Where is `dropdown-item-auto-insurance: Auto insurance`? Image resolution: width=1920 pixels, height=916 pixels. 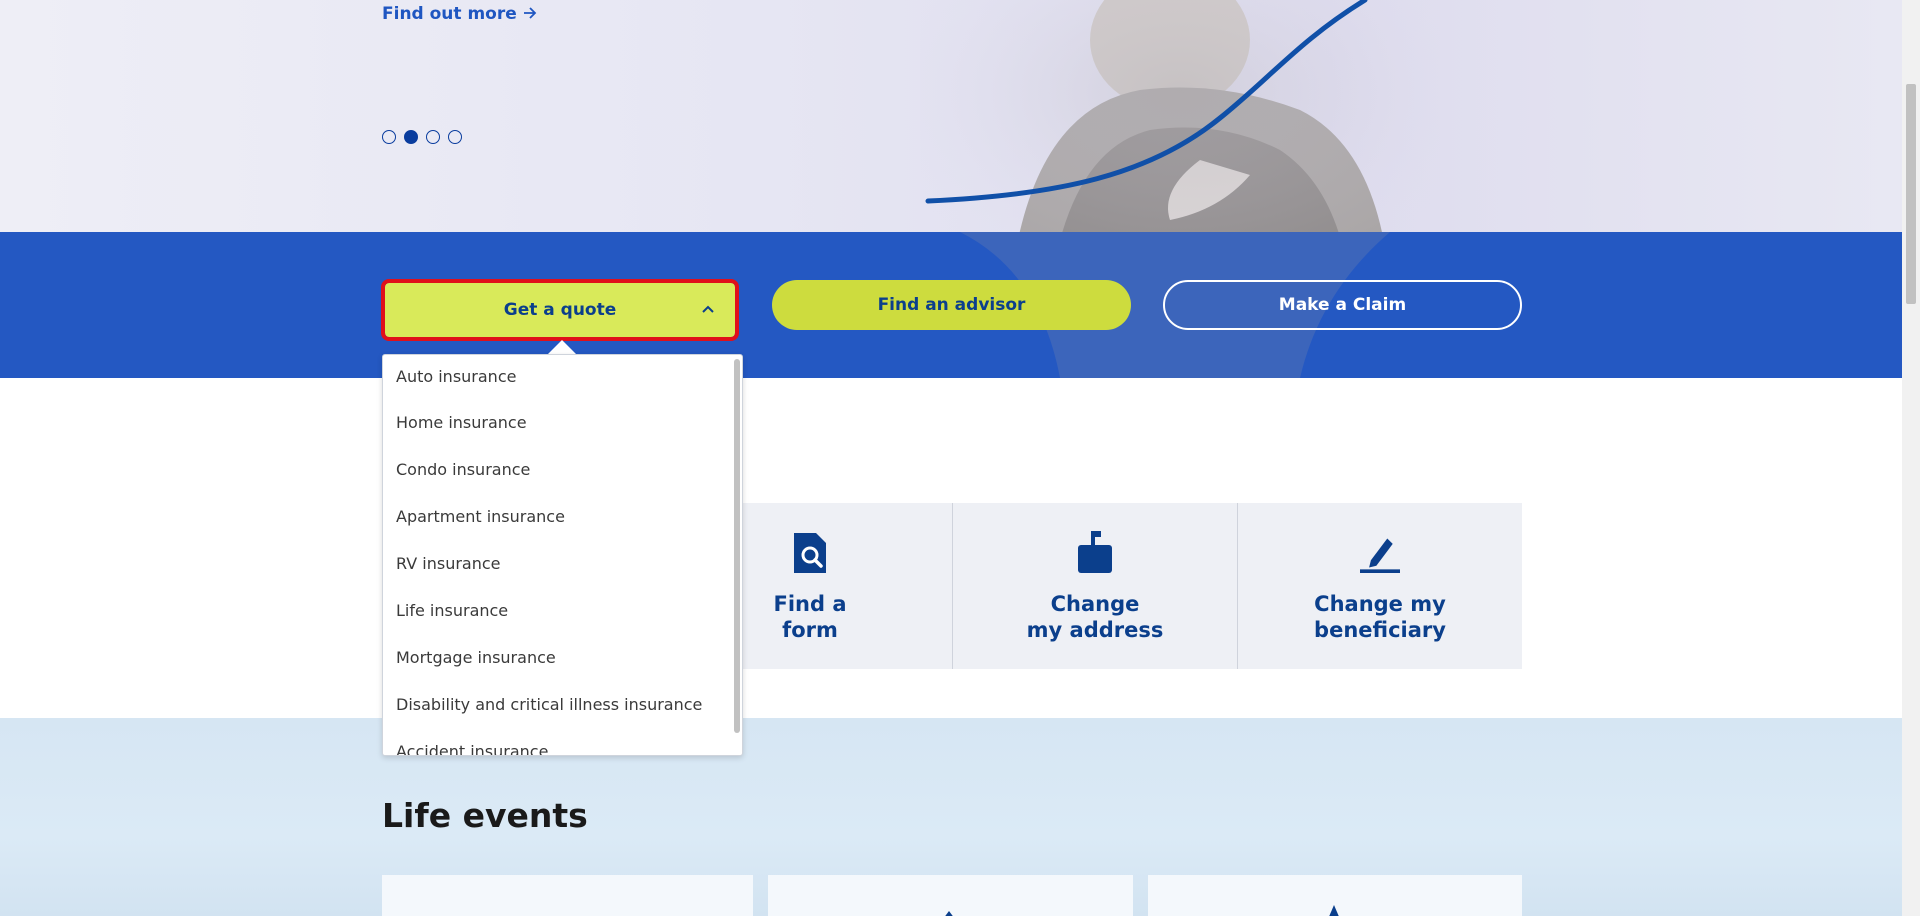 dropdown-item-auto-insurance: Auto insurance is located at coordinates (456, 376).